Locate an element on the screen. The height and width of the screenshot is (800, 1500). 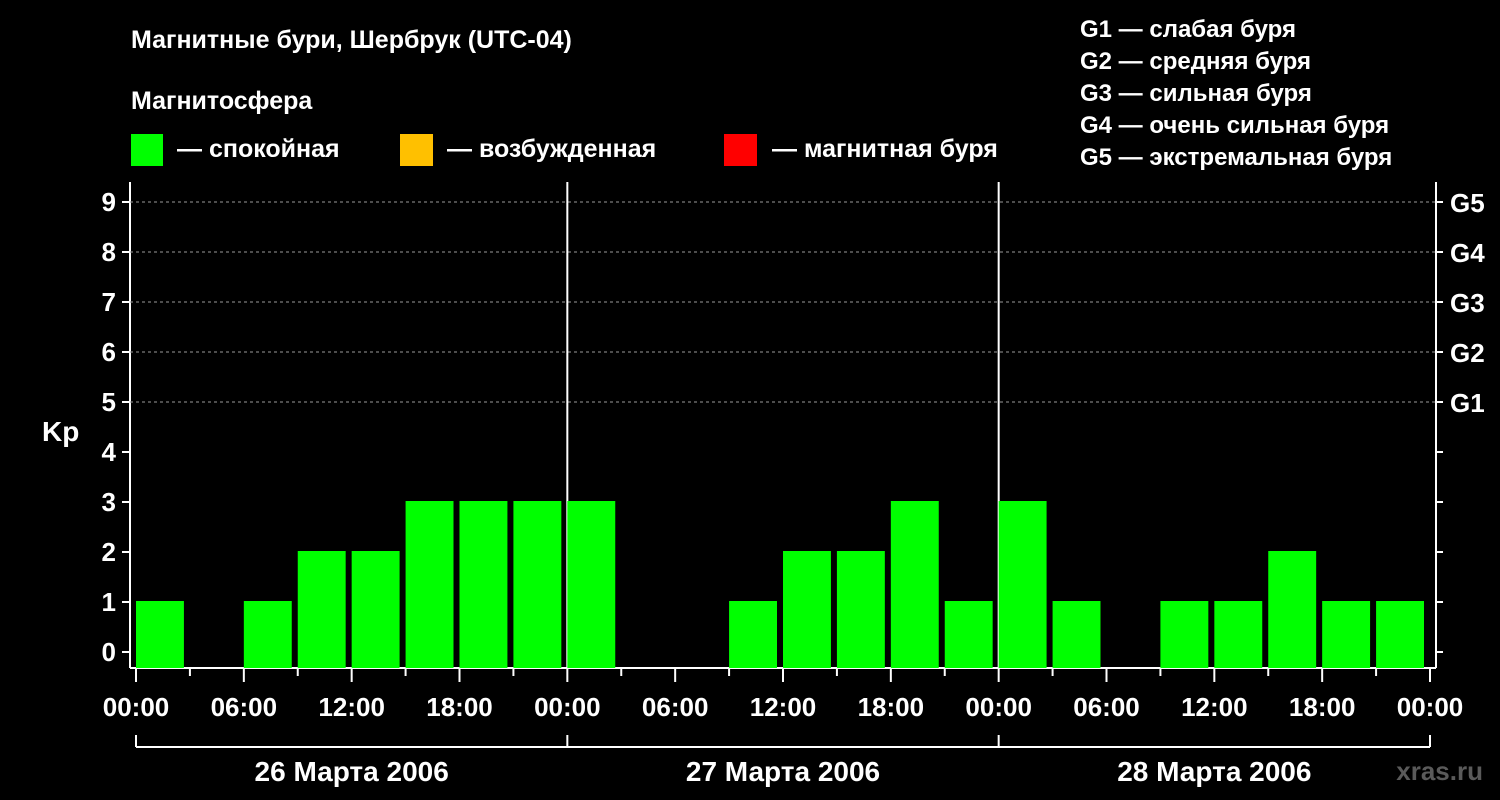
y-tick-label: 8 is located at coordinates (109, 252).